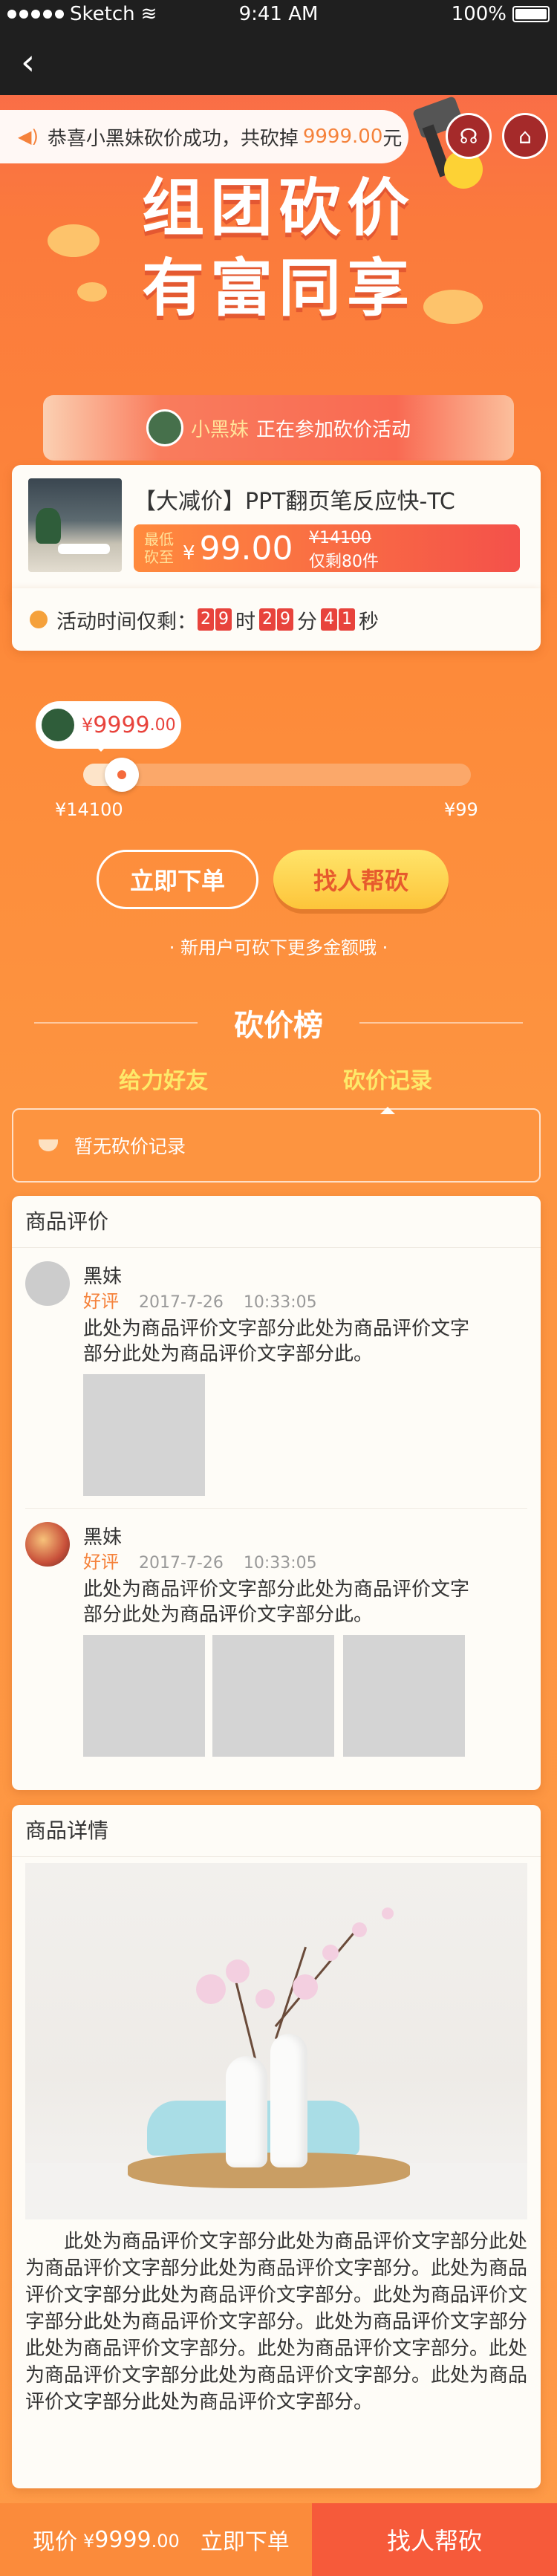 The width and height of the screenshot is (557, 2576). I want to click on buy-now-button: 立即下单, so click(178, 879).